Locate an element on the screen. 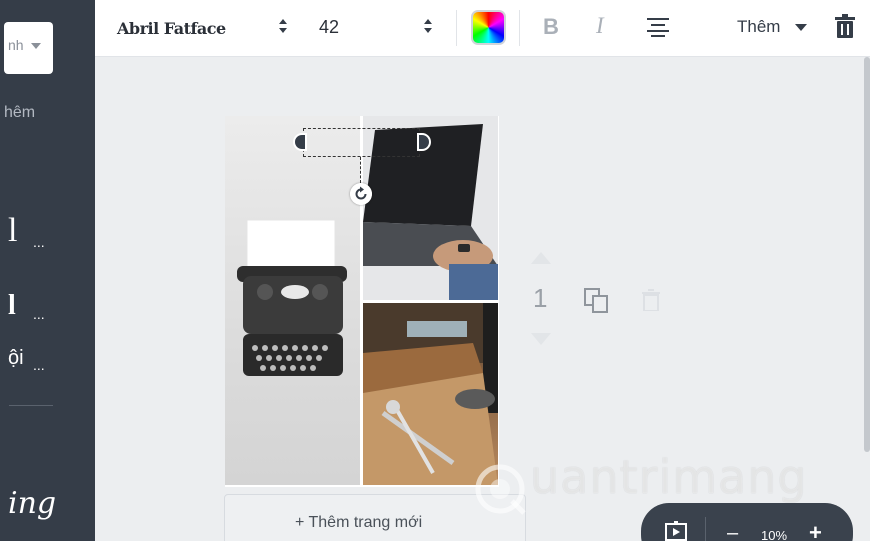  photo-typewriter is located at coordinates (292, 300).